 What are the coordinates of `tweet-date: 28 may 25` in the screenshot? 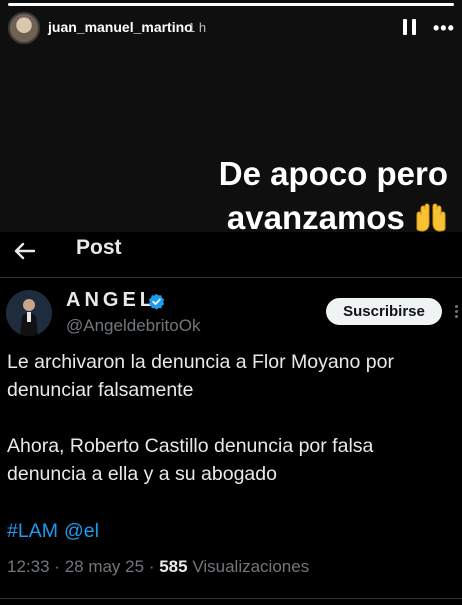 It's located at (104, 566).